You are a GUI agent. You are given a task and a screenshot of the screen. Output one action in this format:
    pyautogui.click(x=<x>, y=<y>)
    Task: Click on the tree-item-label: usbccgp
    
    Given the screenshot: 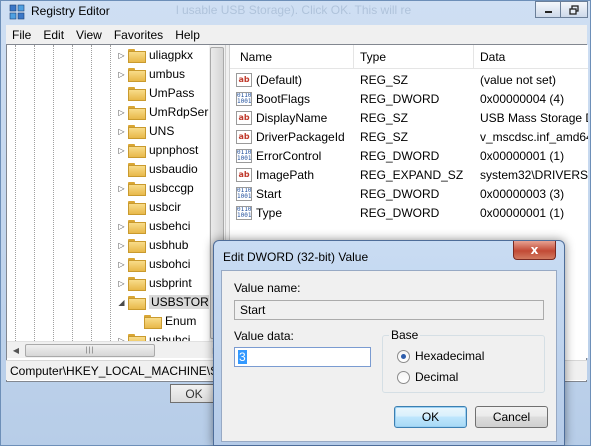 What is the action you would take?
    pyautogui.click(x=171, y=188)
    